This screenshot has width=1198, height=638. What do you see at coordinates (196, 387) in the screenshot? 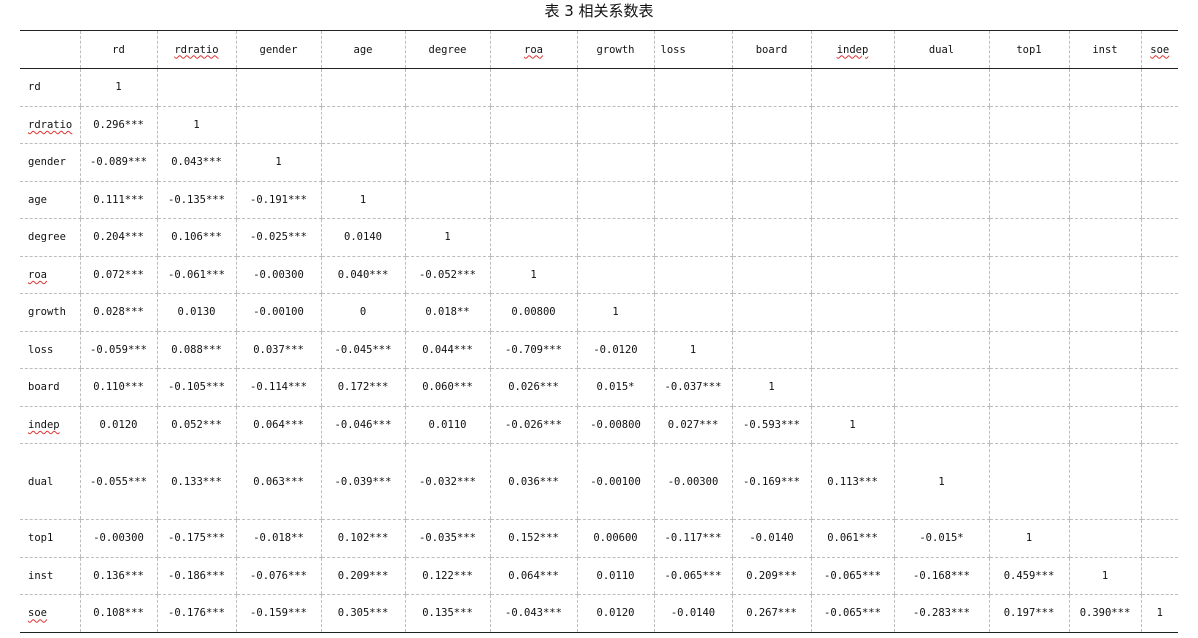
I see `table-cell: -0.105***` at bounding box center [196, 387].